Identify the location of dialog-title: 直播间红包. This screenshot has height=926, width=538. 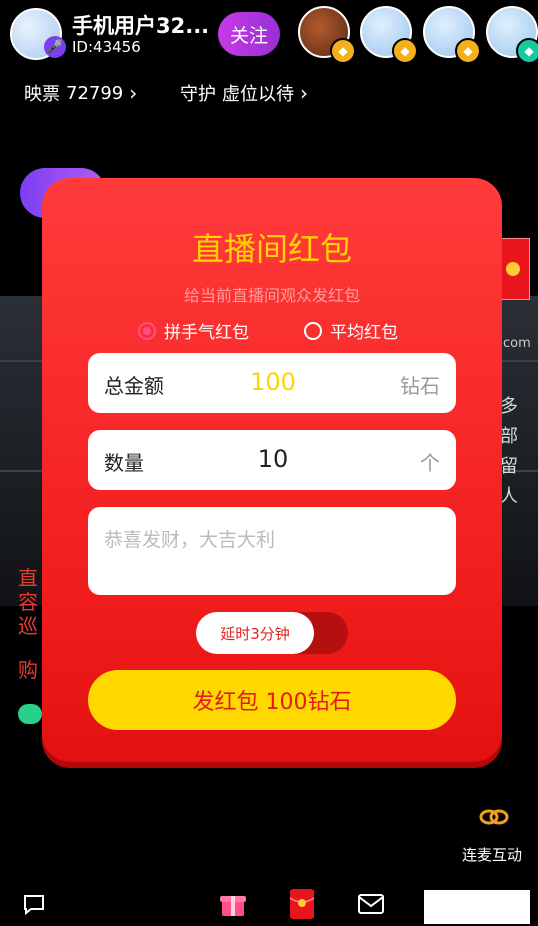
(271, 249).